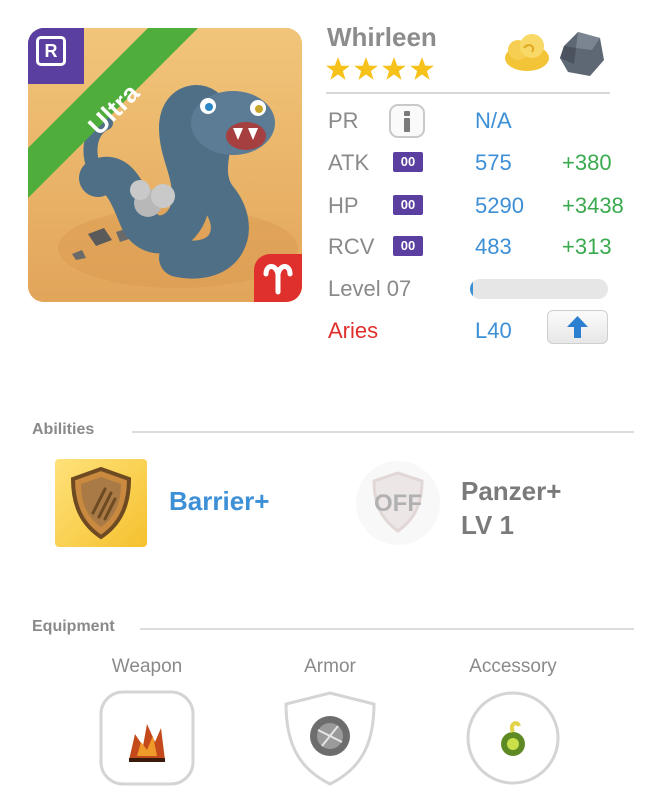 This screenshot has height=800, width=658. Describe the element at coordinates (408, 162) in the screenshot. I see `atk-plus-badge: 00` at that location.